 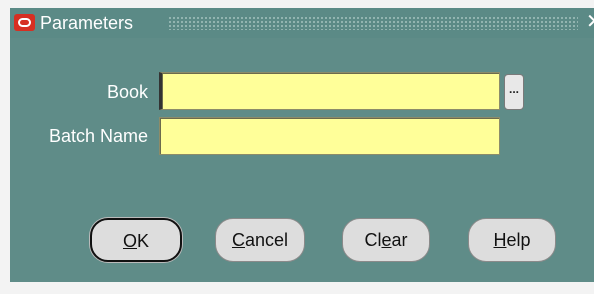 I want to click on batch-name-label: Batch Name, so click(x=98, y=136).